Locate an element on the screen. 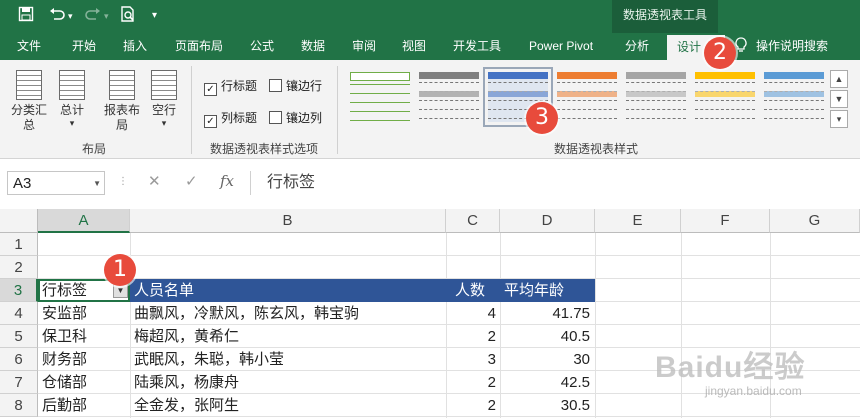 The height and width of the screenshot is (418, 860). checkbox-unchecked-icon is located at coordinates (275, 117).